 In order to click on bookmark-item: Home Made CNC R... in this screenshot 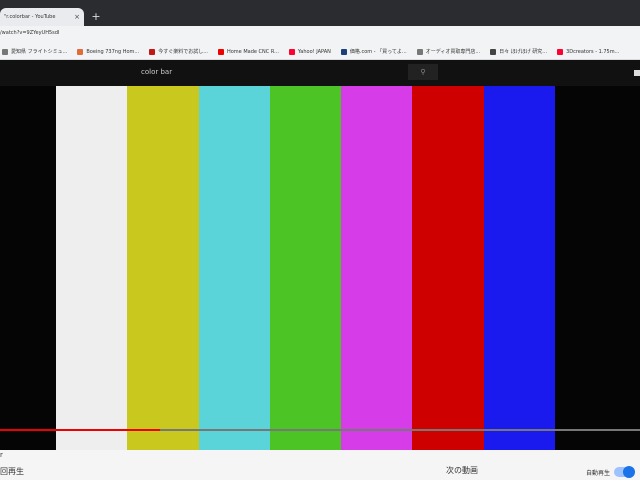, I will do `click(248, 51)`.